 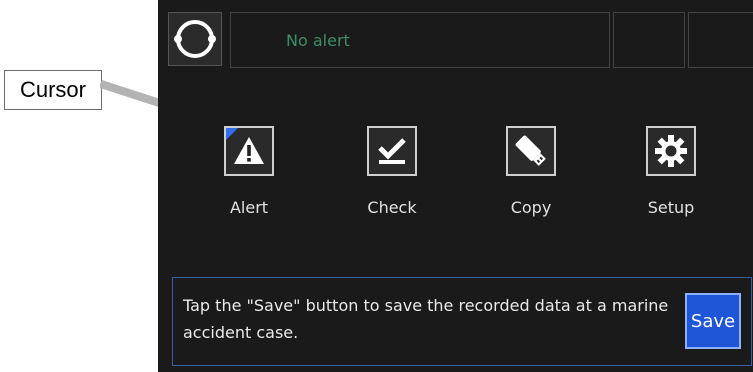 I want to click on alert-menu-label: Alert, so click(x=249, y=207).